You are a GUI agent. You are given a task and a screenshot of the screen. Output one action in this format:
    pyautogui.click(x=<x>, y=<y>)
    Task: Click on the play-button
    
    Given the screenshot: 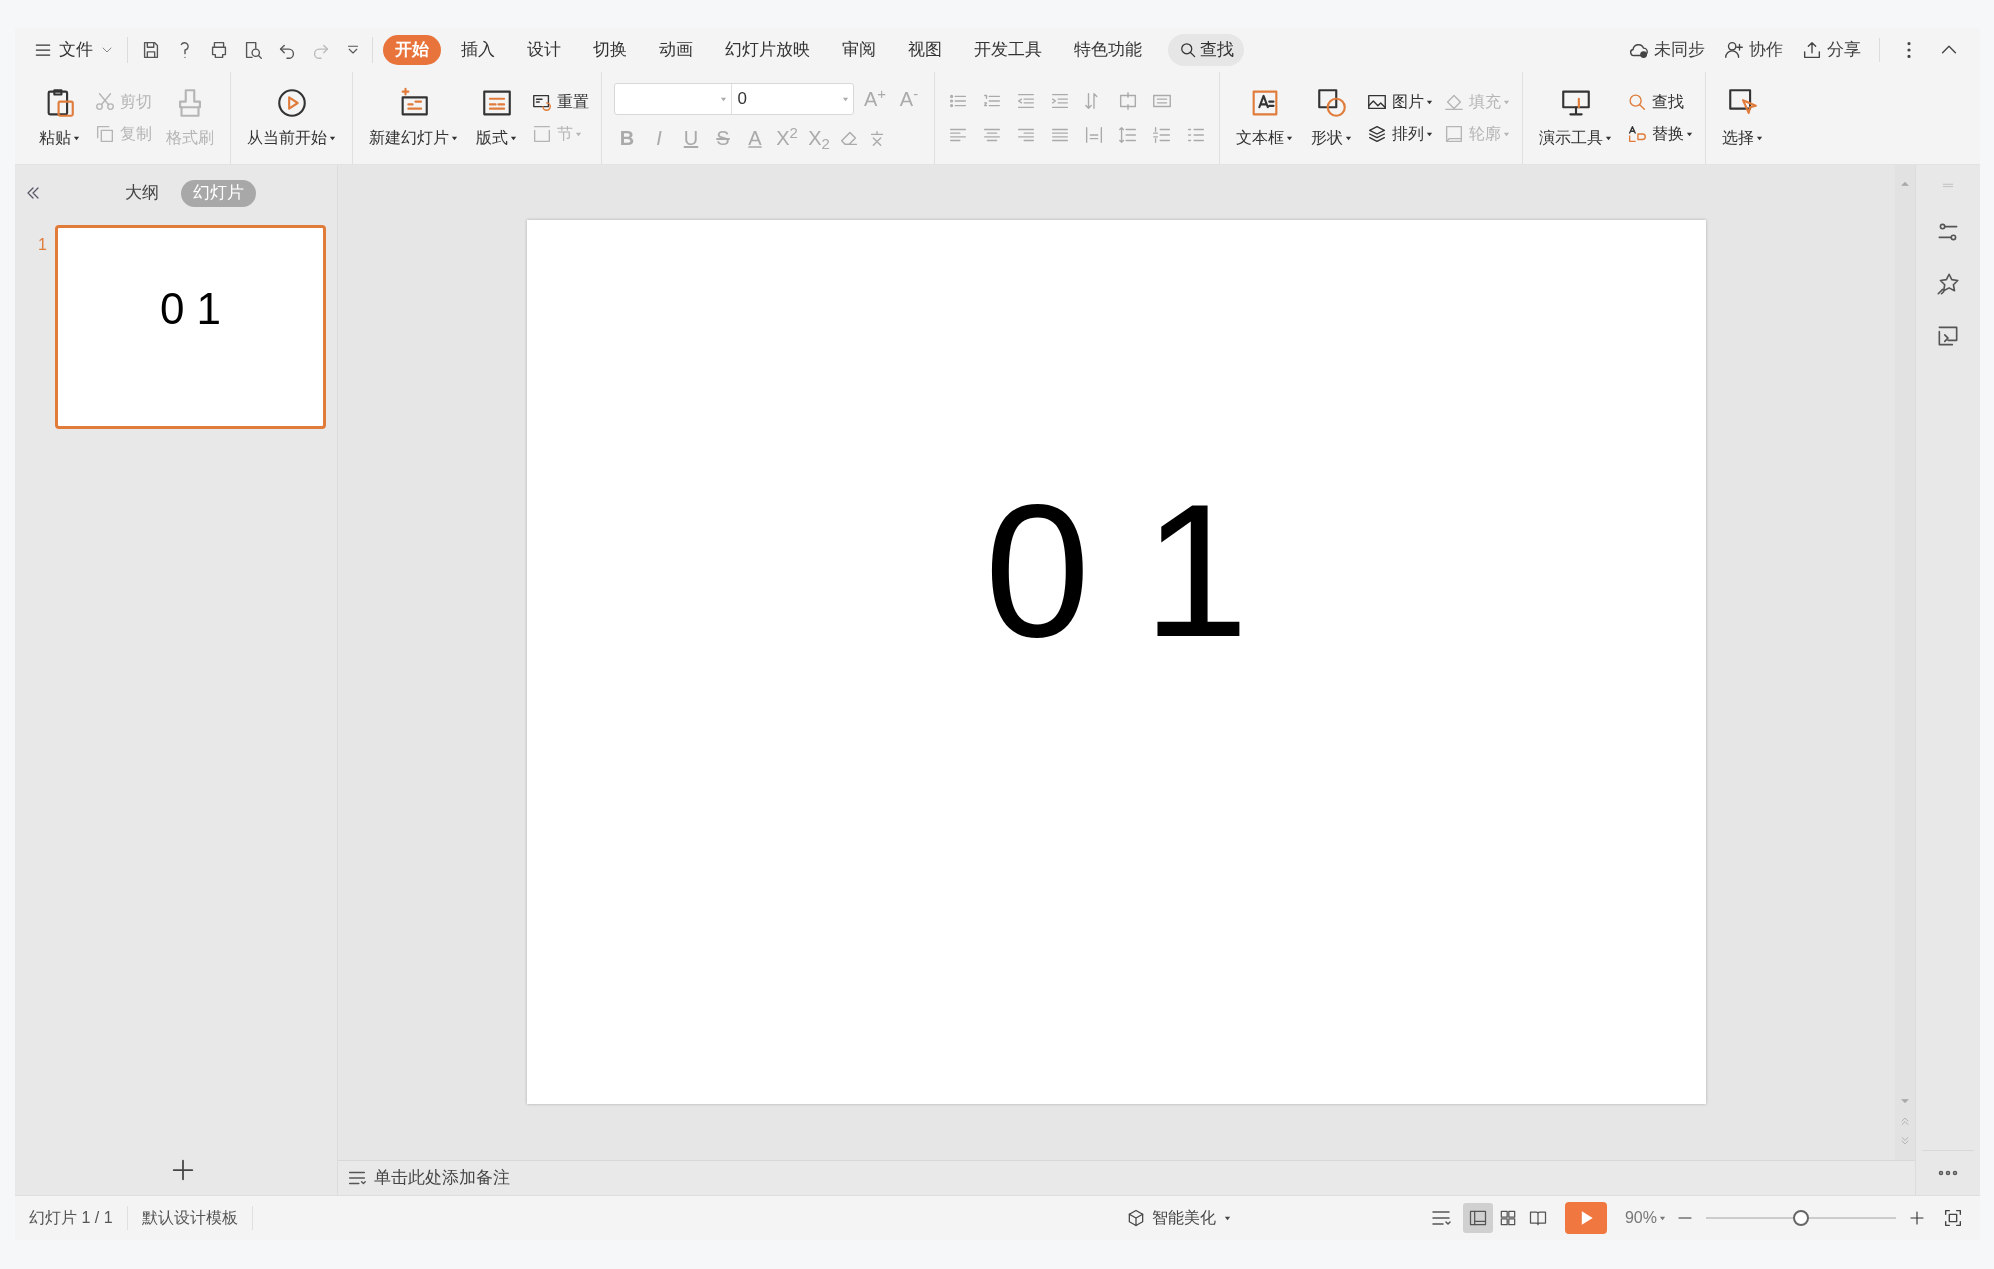 What is the action you would take?
    pyautogui.click(x=1585, y=1218)
    